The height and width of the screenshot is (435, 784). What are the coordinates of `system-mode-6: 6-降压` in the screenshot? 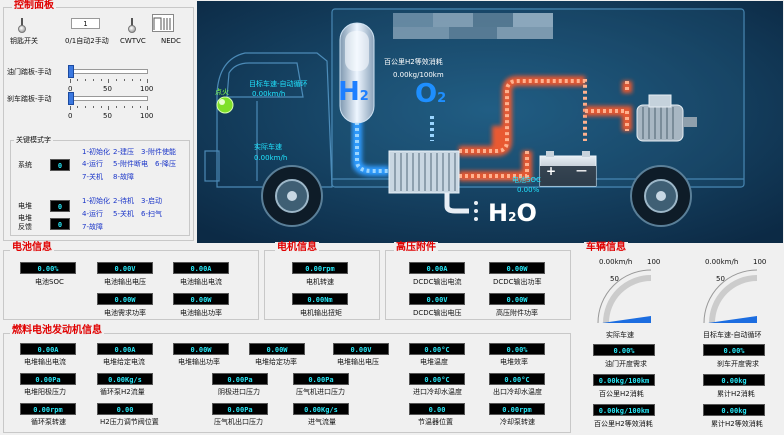 It's located at (165, 164).